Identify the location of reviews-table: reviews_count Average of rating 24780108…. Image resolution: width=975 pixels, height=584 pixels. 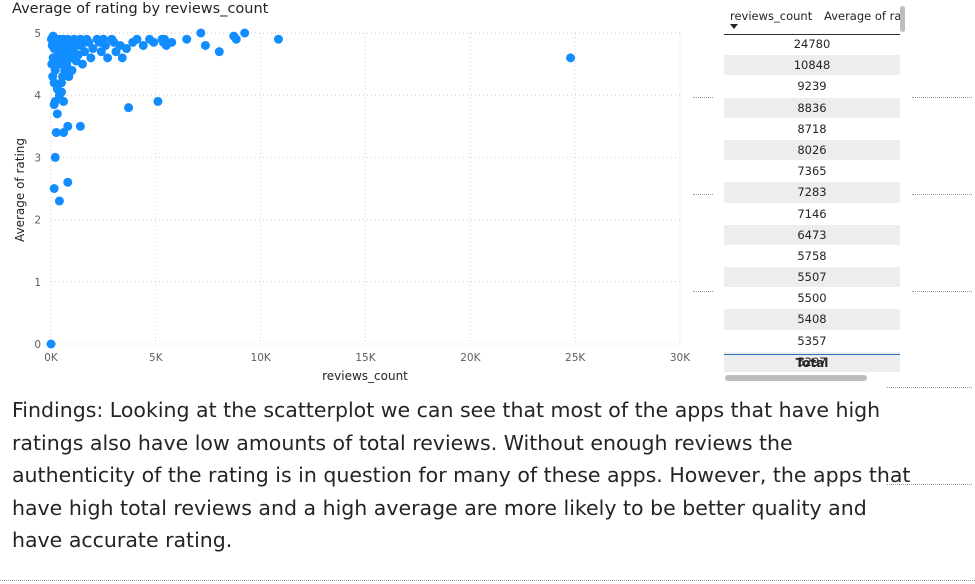
(814, 195).